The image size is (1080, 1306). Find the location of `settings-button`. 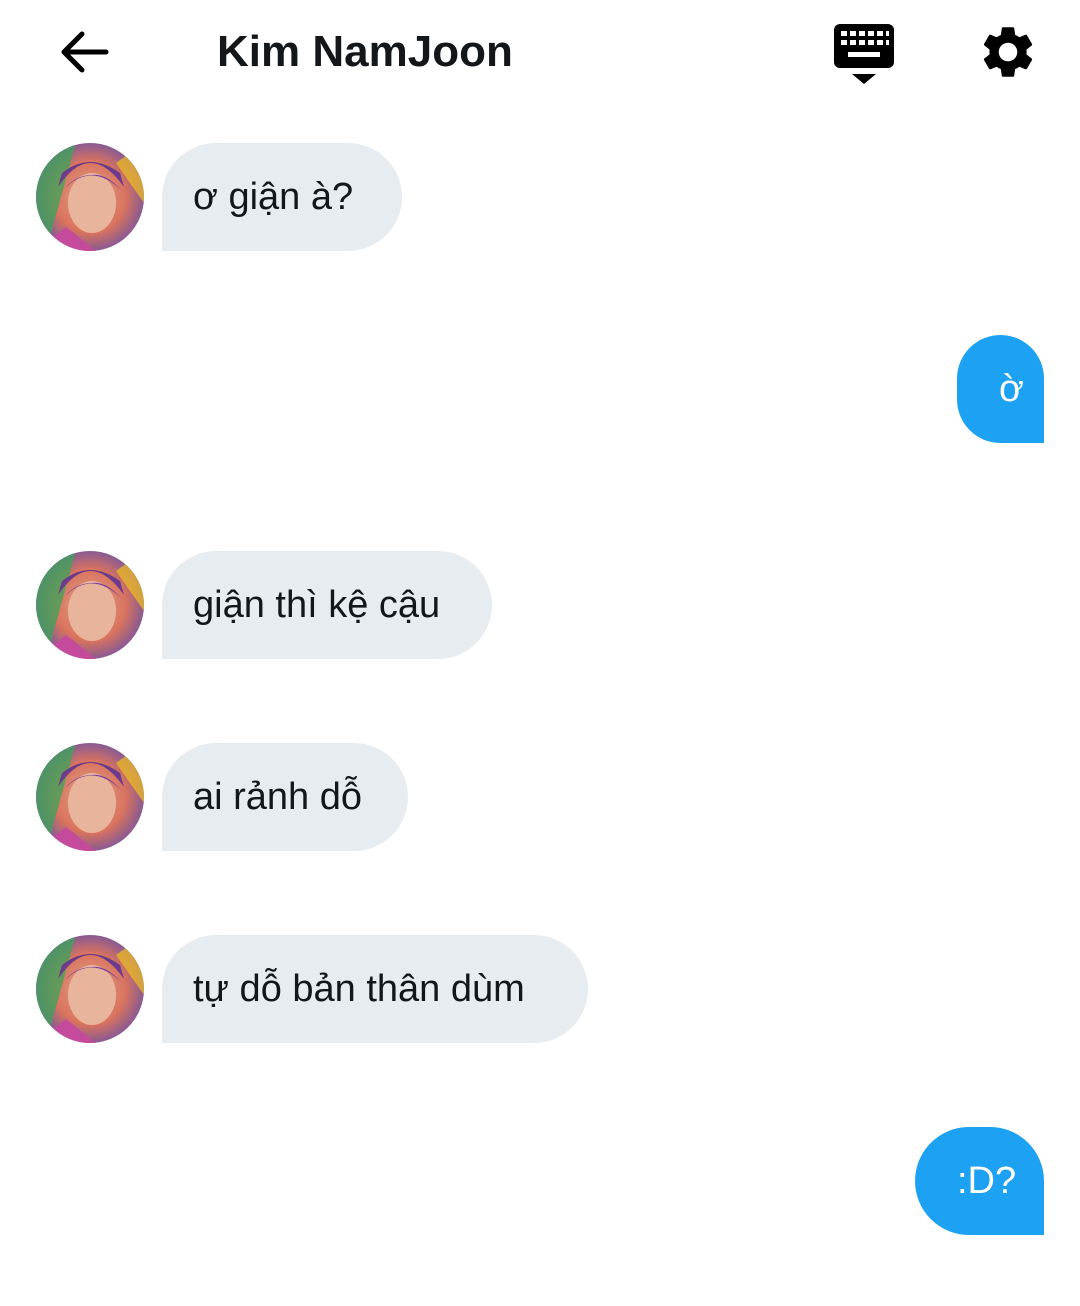

settings-button is located at coordinates (1008, 52).